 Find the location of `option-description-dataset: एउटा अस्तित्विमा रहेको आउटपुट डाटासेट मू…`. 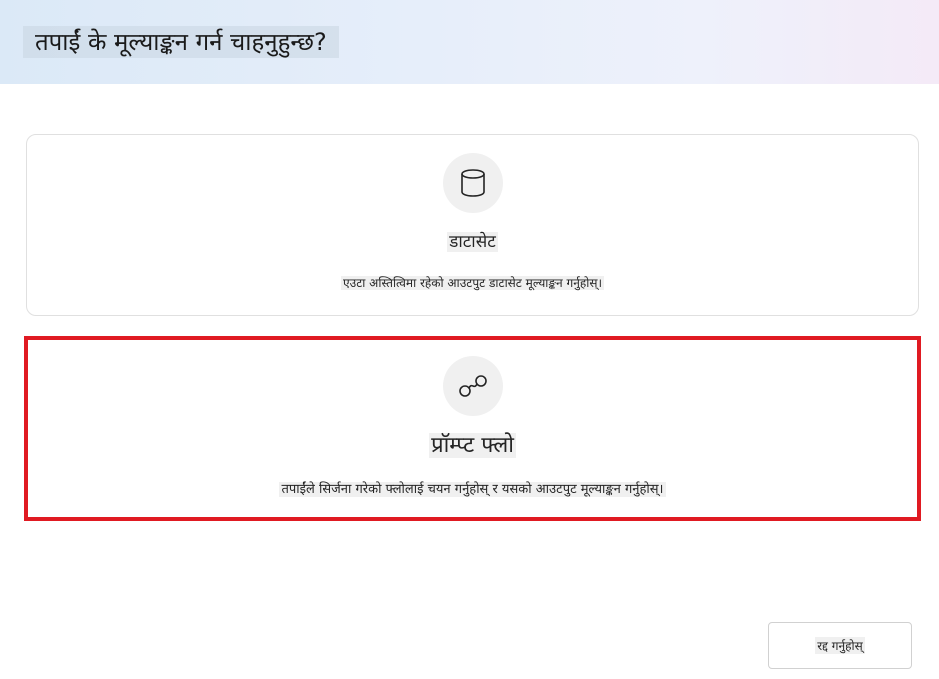

option-description-dataset: एउटा अस्तित्विमा रहेको आउटपुट डाटासेट मू… is located at coordinates (472, 283).